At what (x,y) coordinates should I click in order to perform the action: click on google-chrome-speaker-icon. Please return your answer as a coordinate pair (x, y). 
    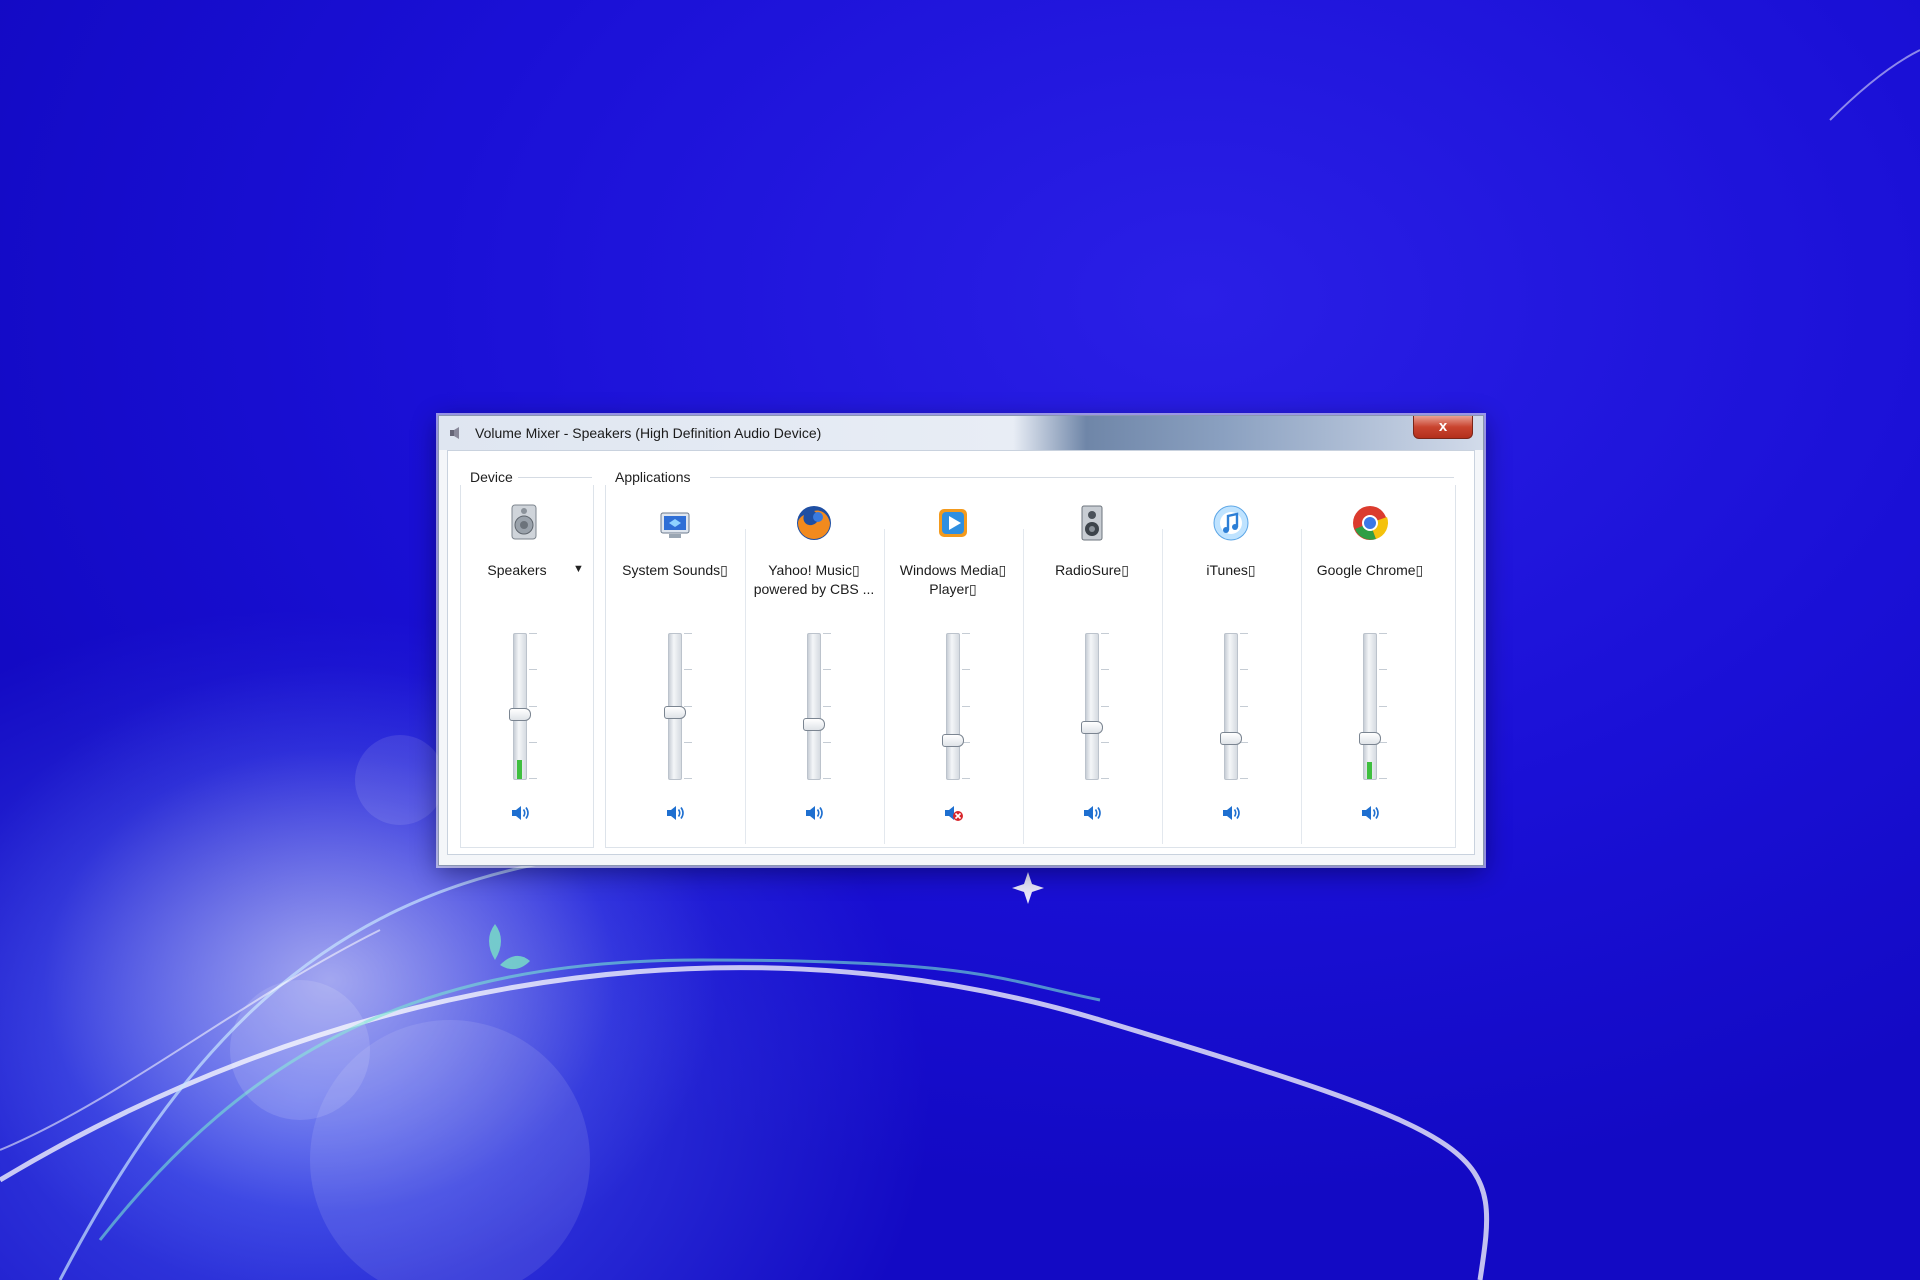
    Looking at the image, I should click on (1371, 813).